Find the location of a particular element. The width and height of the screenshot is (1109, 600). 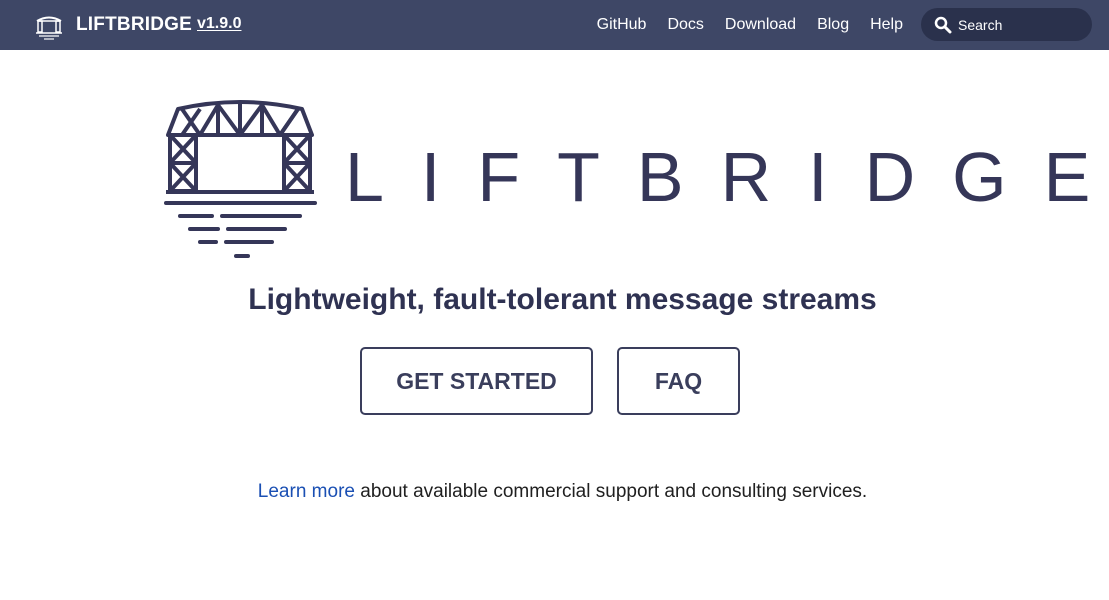

nav-link-help: Help is located at coordinates (886, 25).